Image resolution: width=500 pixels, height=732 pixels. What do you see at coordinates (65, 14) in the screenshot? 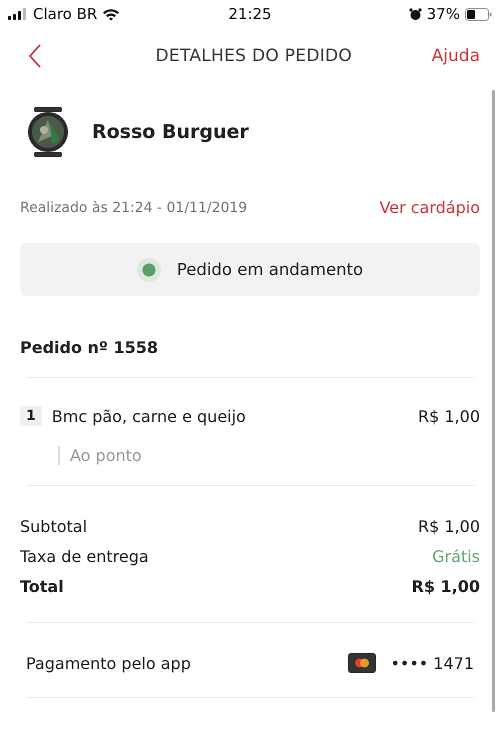
I see `carrier-name: Claro BR` at bounding box center [65, 14].